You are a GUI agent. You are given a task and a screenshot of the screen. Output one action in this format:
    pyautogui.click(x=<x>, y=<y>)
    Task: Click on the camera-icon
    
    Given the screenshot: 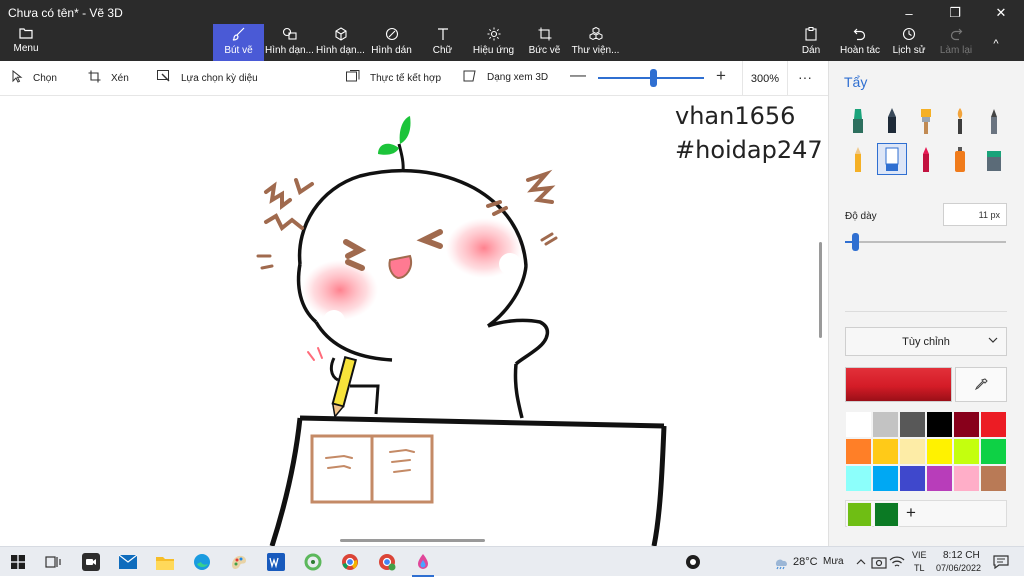 What is the action you would take?
    pyautogui.click(x=879, y=562)
    